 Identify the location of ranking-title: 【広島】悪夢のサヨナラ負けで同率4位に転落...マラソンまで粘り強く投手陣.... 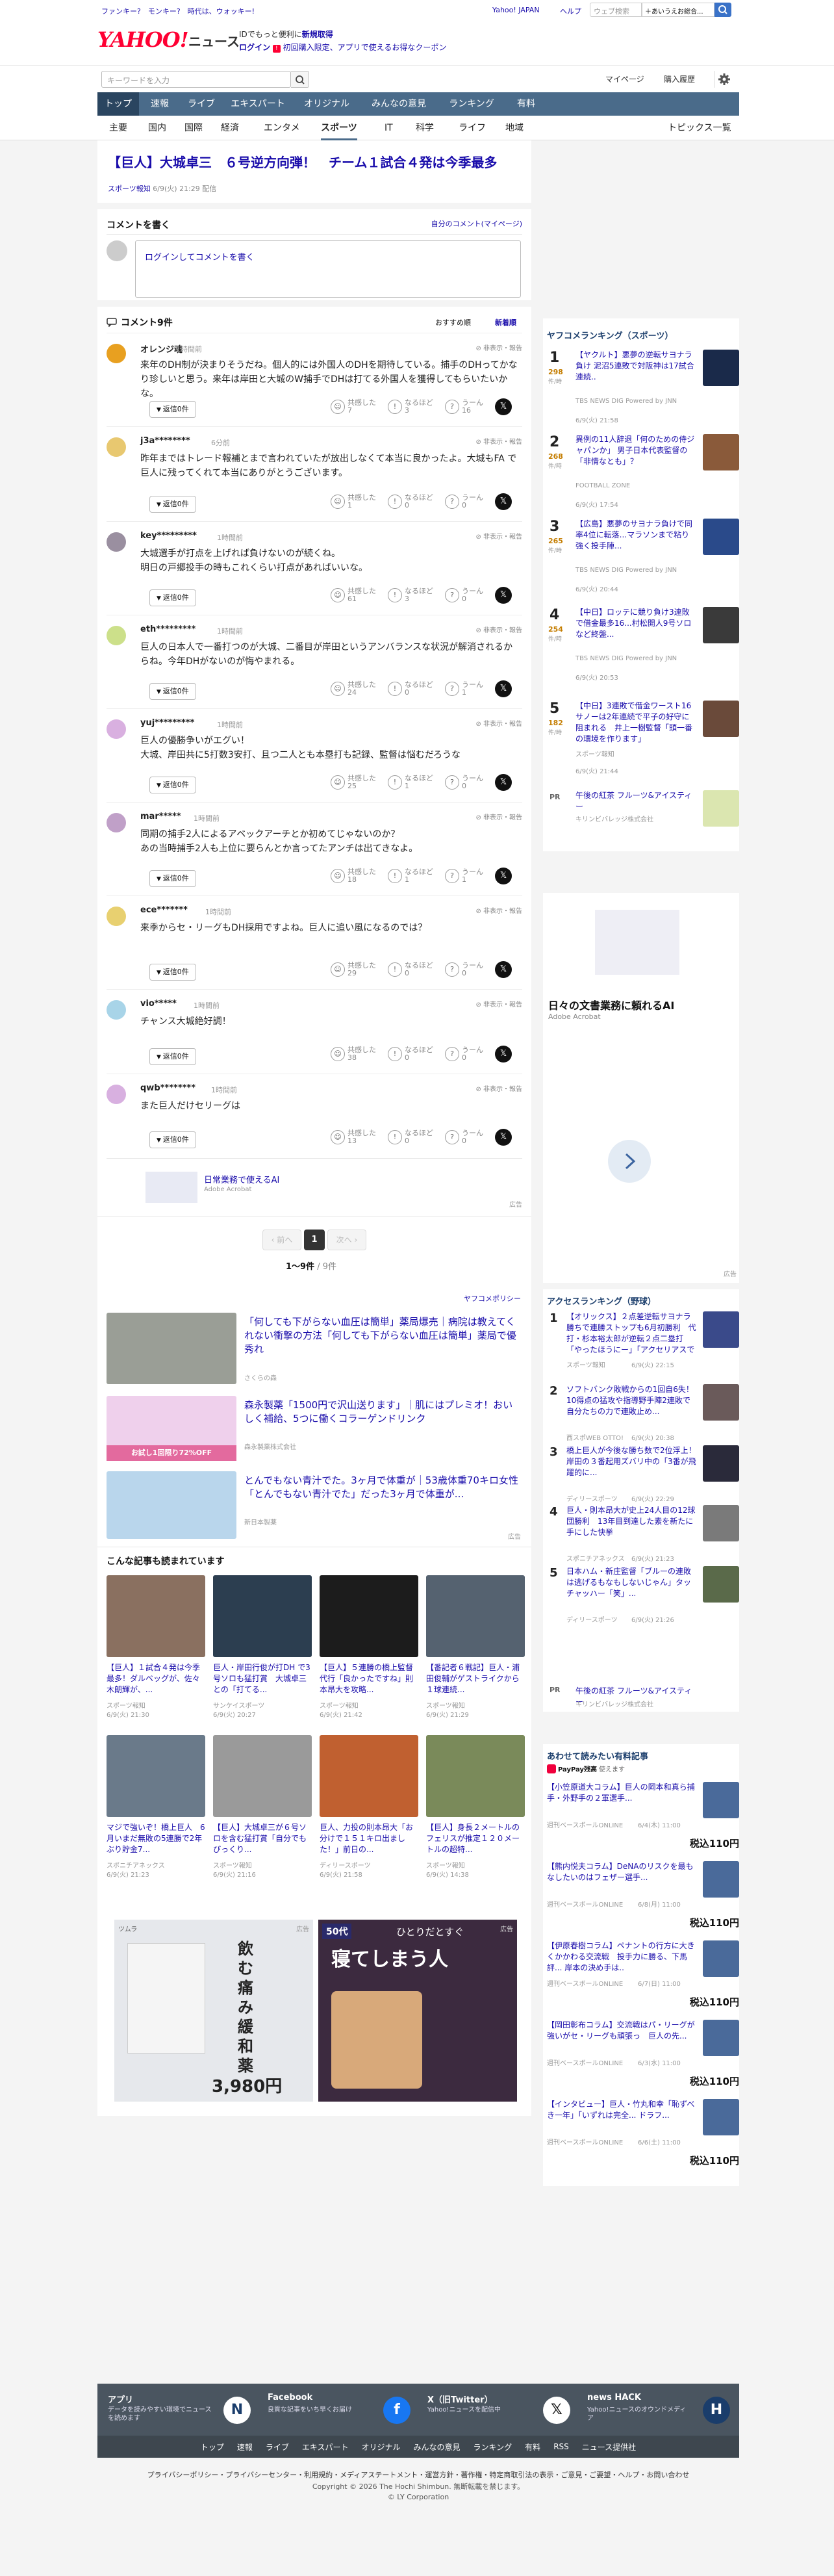
(635, 542).